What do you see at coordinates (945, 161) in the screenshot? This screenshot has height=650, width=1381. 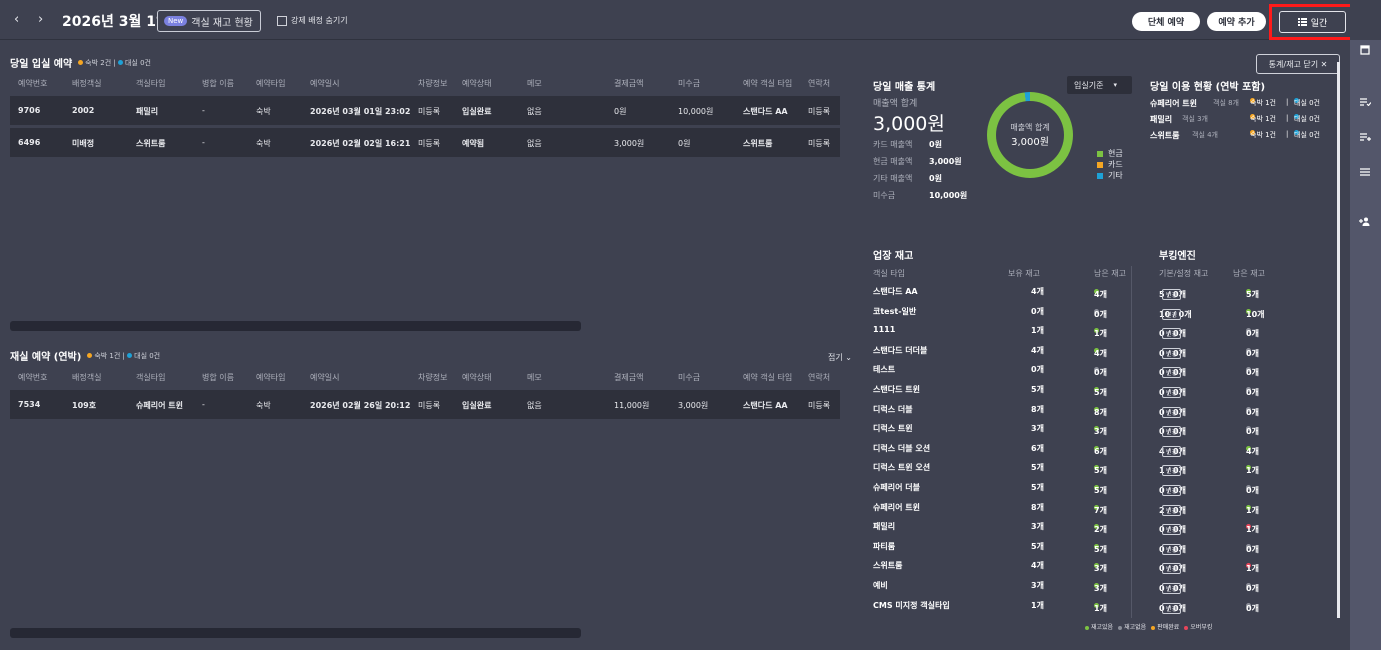 I see `cash-sales-value: 3,000원` at bounding box center [945, 161].